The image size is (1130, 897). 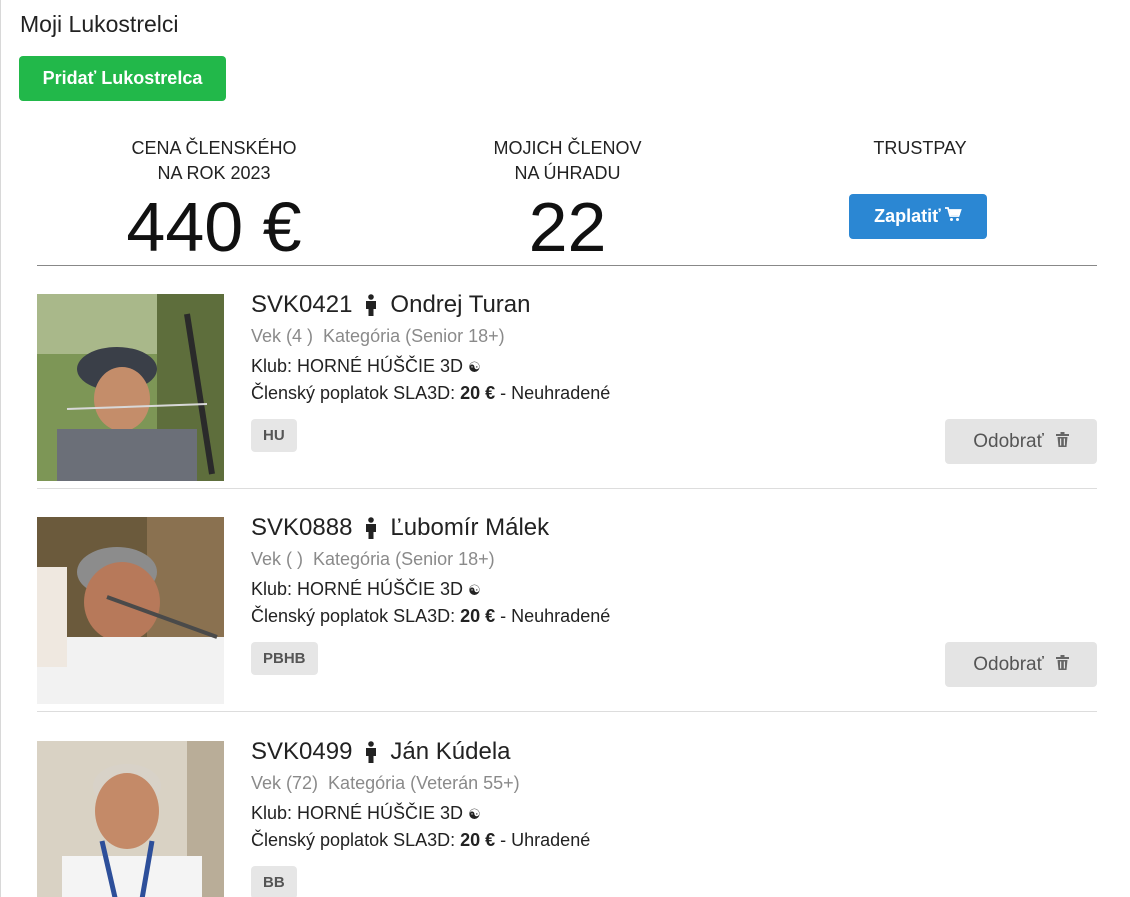 What do you see at coordinates (470, 527) in the screenshot?
I see `archer-name: Ľubomír Málek` at bounding box center [470, 527].